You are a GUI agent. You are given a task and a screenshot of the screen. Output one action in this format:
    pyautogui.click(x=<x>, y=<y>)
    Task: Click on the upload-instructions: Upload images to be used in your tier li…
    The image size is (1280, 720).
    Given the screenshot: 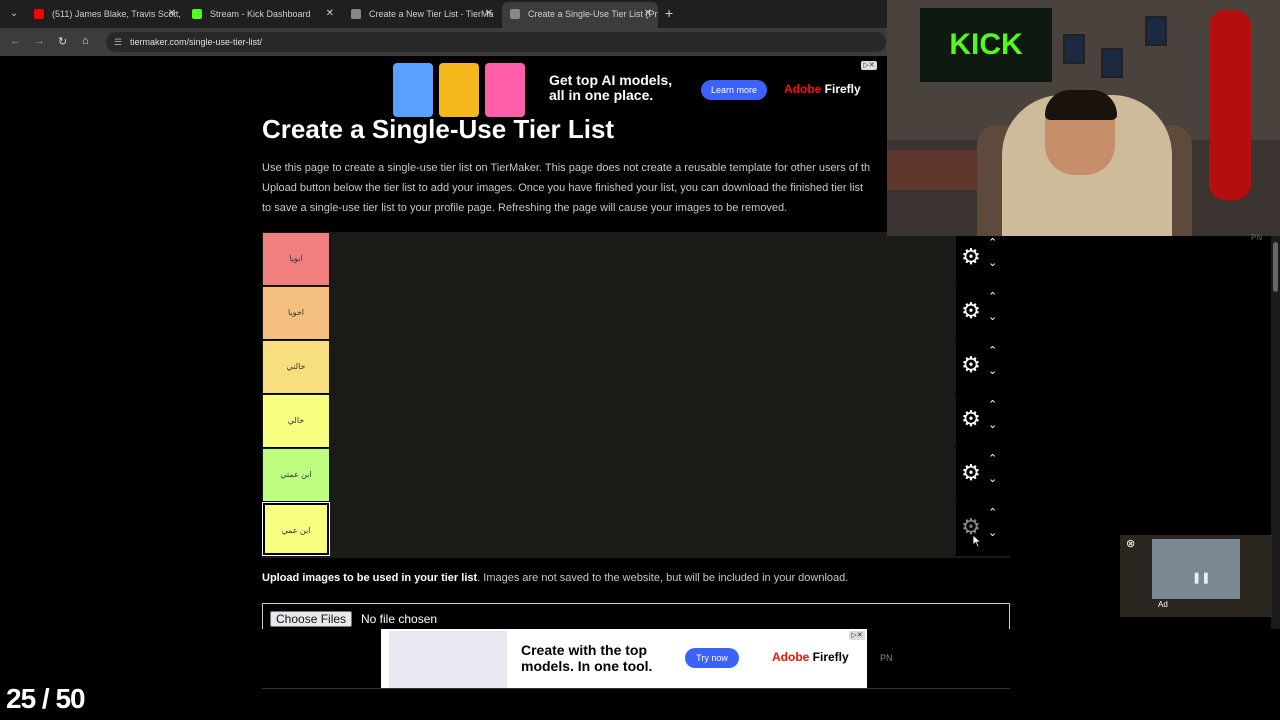 What is the action you would take?
    pyautogui.click(x=555, y=578)
    